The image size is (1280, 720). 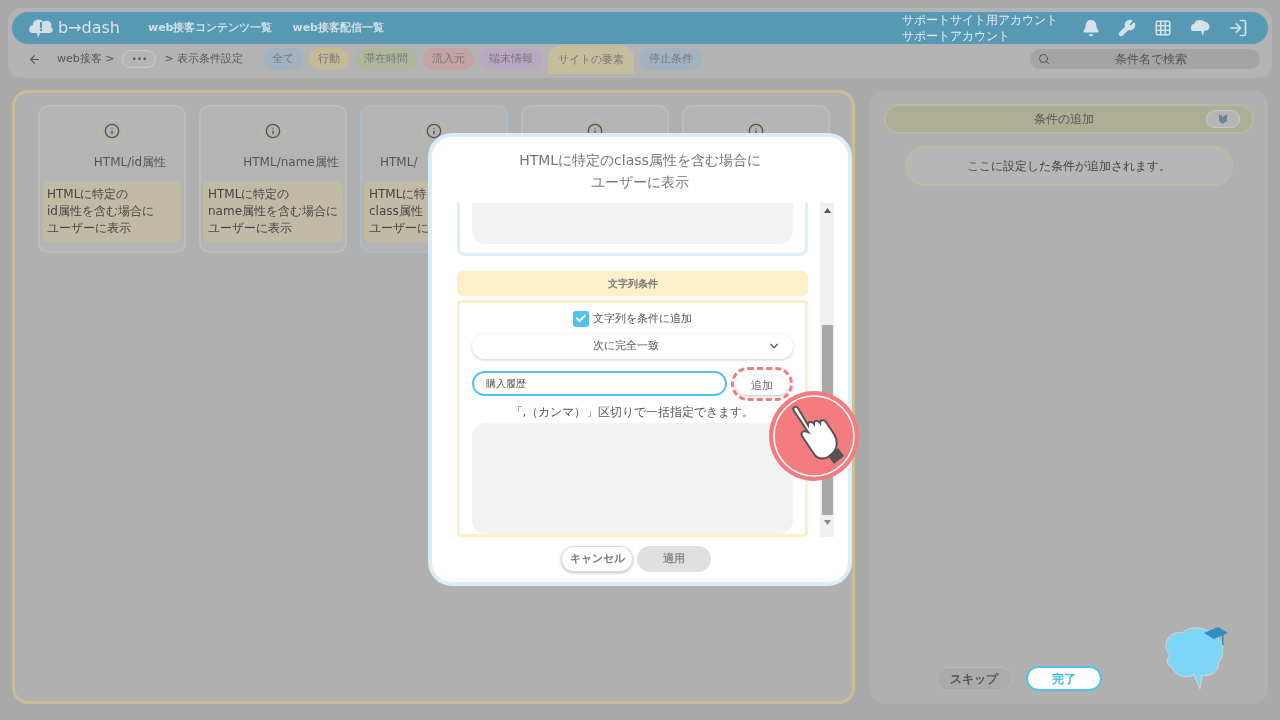 I want to click on account-name: サポートアカウント, so click(x=956, y=36).